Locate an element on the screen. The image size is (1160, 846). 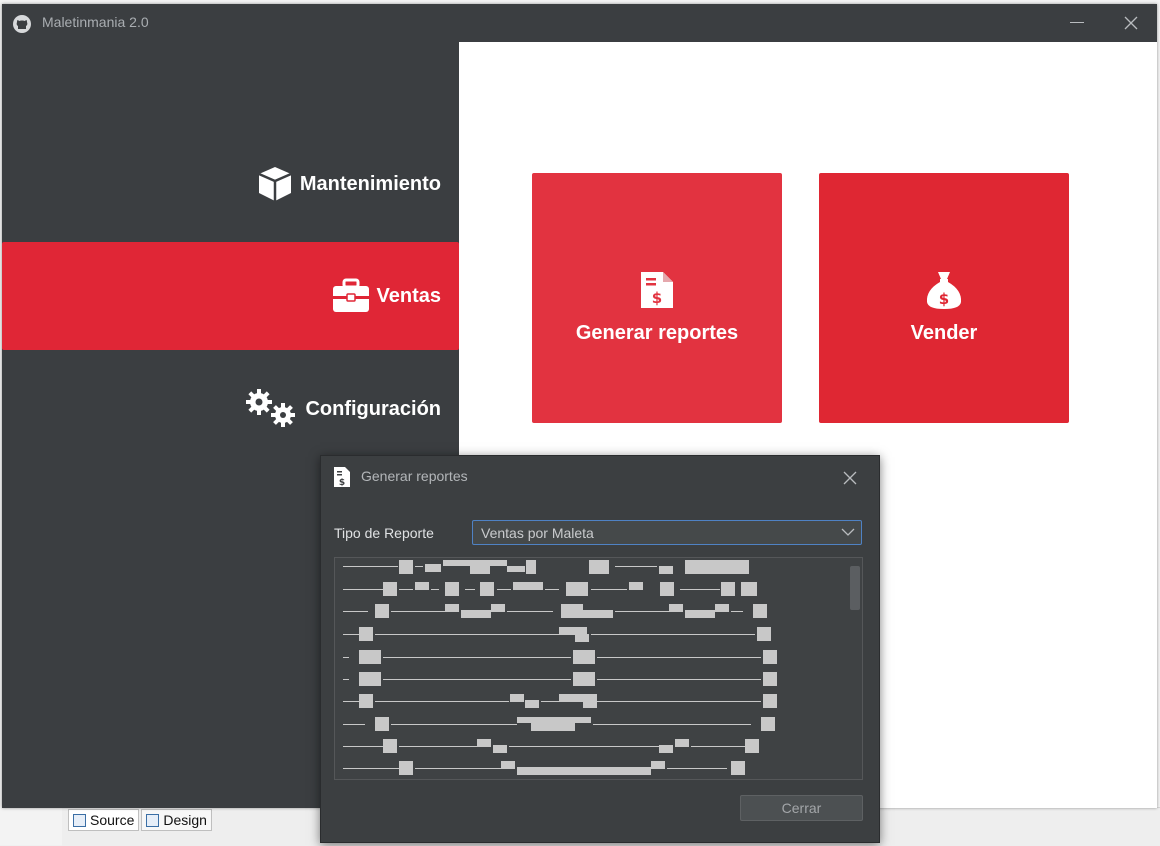
generar-reportes-tile: $ Generar reportes is located at coordinates (657, 298).